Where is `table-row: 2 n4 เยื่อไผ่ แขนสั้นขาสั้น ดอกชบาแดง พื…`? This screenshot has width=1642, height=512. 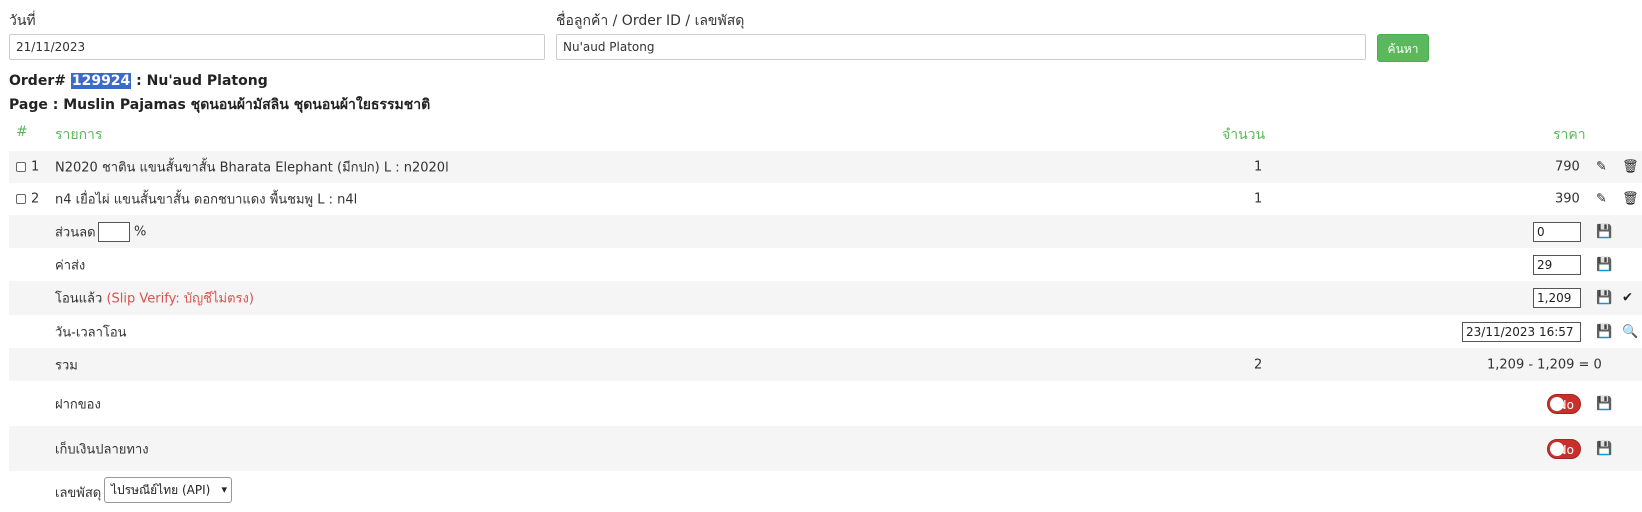 table-row: 2 n4 เยื่อไผ่ แขนสั้นขาสั้น ดอกชบาแดง พื… is located at coordinates (825, 199).